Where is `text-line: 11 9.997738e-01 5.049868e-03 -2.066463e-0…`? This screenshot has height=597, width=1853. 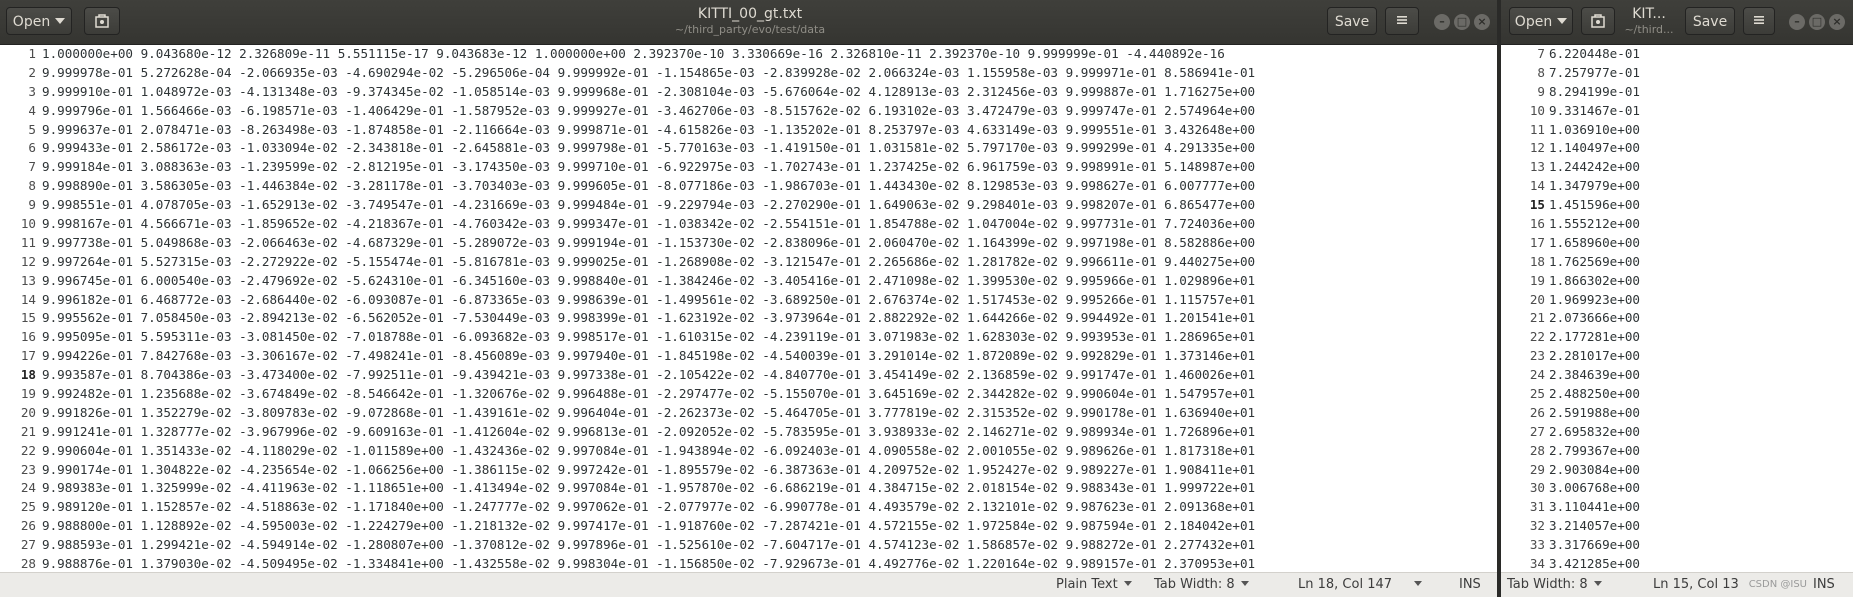
text-line: 11 9.997738e-01 5.049868e-03 -2.066463e-0… is located at coordinates (748, 243).